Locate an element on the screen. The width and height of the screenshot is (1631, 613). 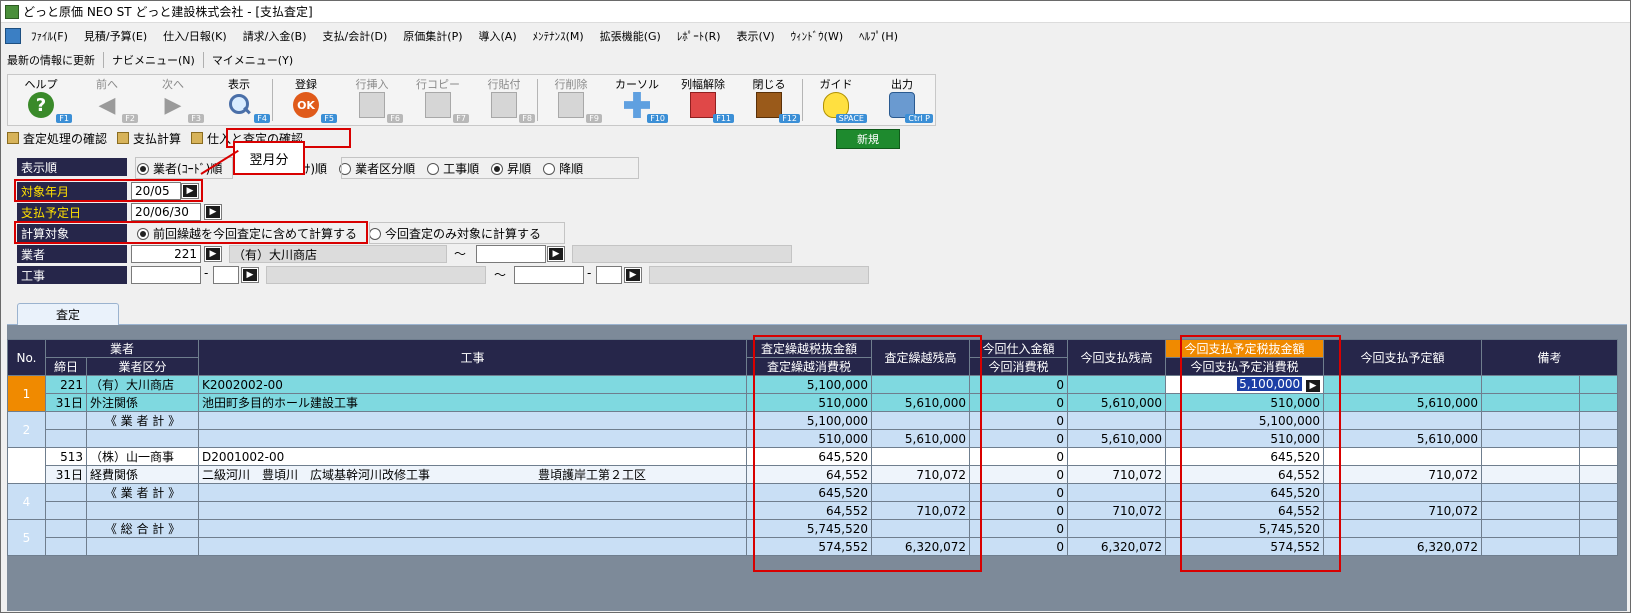
tab-assessment: 査定 is located at coordinates (68, 314).